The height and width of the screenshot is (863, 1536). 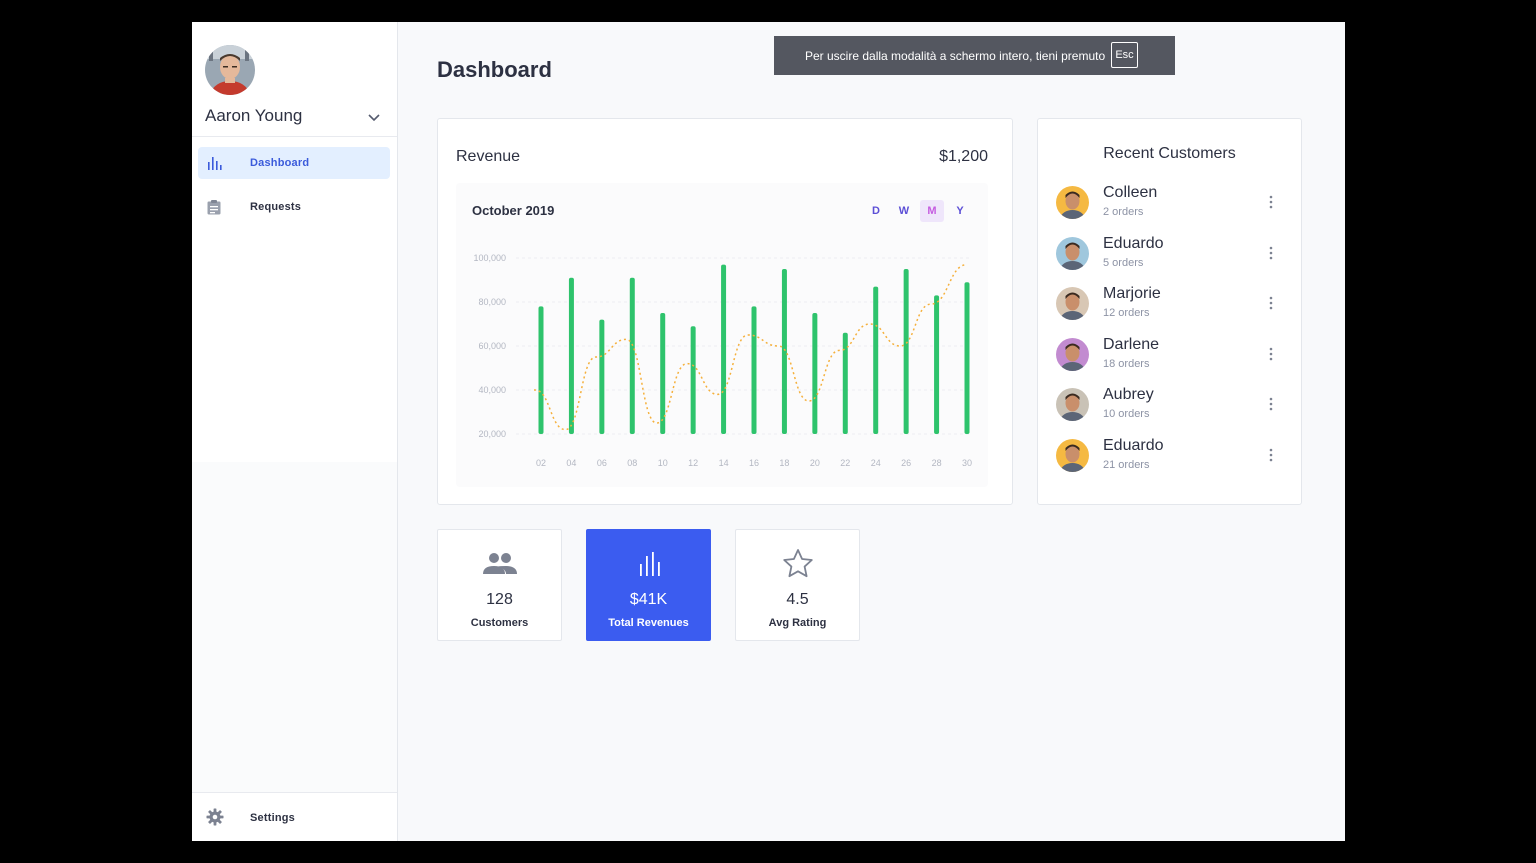 What do you see at coordinates (513, 210) in the screenshot?
I see `chart-period-label: October 2019` at bounding box center [513, 210].